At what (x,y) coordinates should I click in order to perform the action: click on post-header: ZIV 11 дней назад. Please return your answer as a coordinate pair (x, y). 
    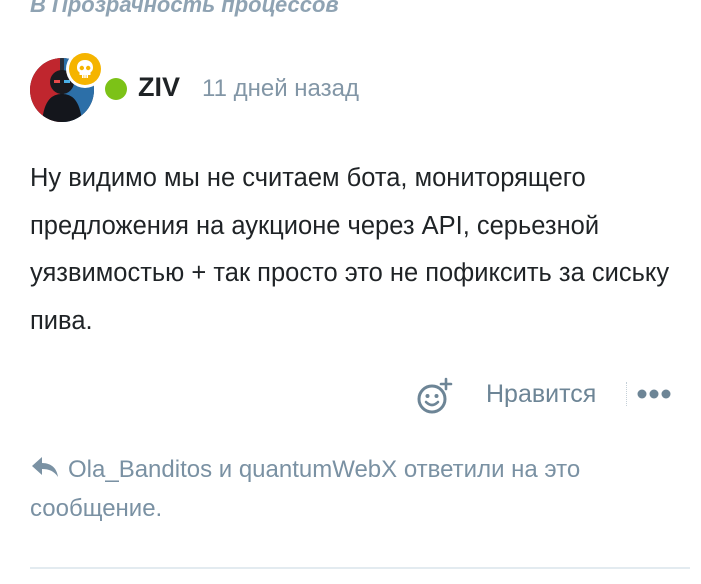
    Looking at the image, I should click on (350, 88).